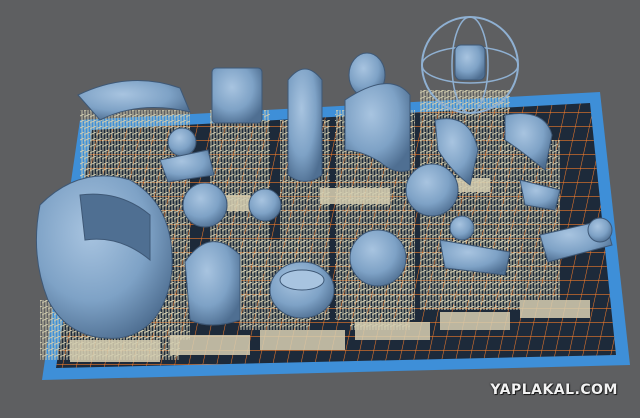 The image size is (640, 418). Describe the element at coordinates (554, 390) in the screenshot. I see `watermark-text: YAPLAKAL.COM` at that location.